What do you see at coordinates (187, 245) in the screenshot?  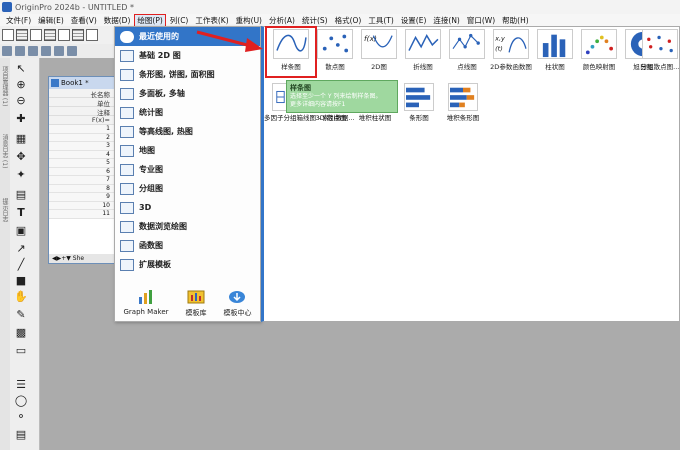 I see `menu-function-plots: 函数图` at bounding box center [187, 245].